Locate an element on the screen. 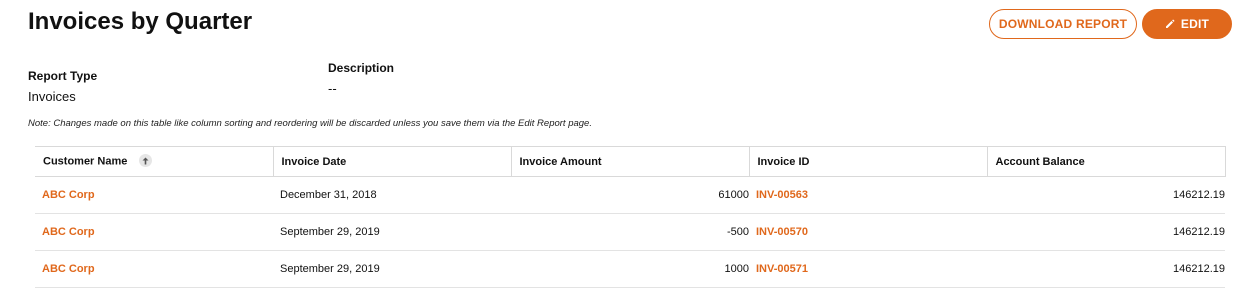  column-header-label: Invoice Date is located at coordinates (314, 161).